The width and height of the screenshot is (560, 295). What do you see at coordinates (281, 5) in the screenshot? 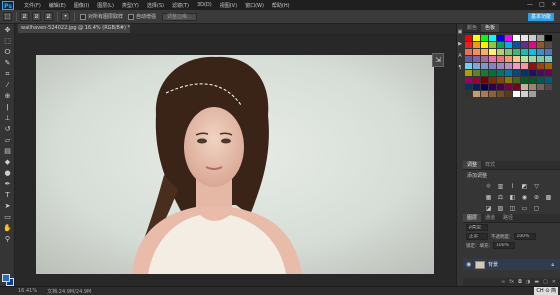
I see `menu-item-10: 帮助(H)` at bounding box center [281, 5].